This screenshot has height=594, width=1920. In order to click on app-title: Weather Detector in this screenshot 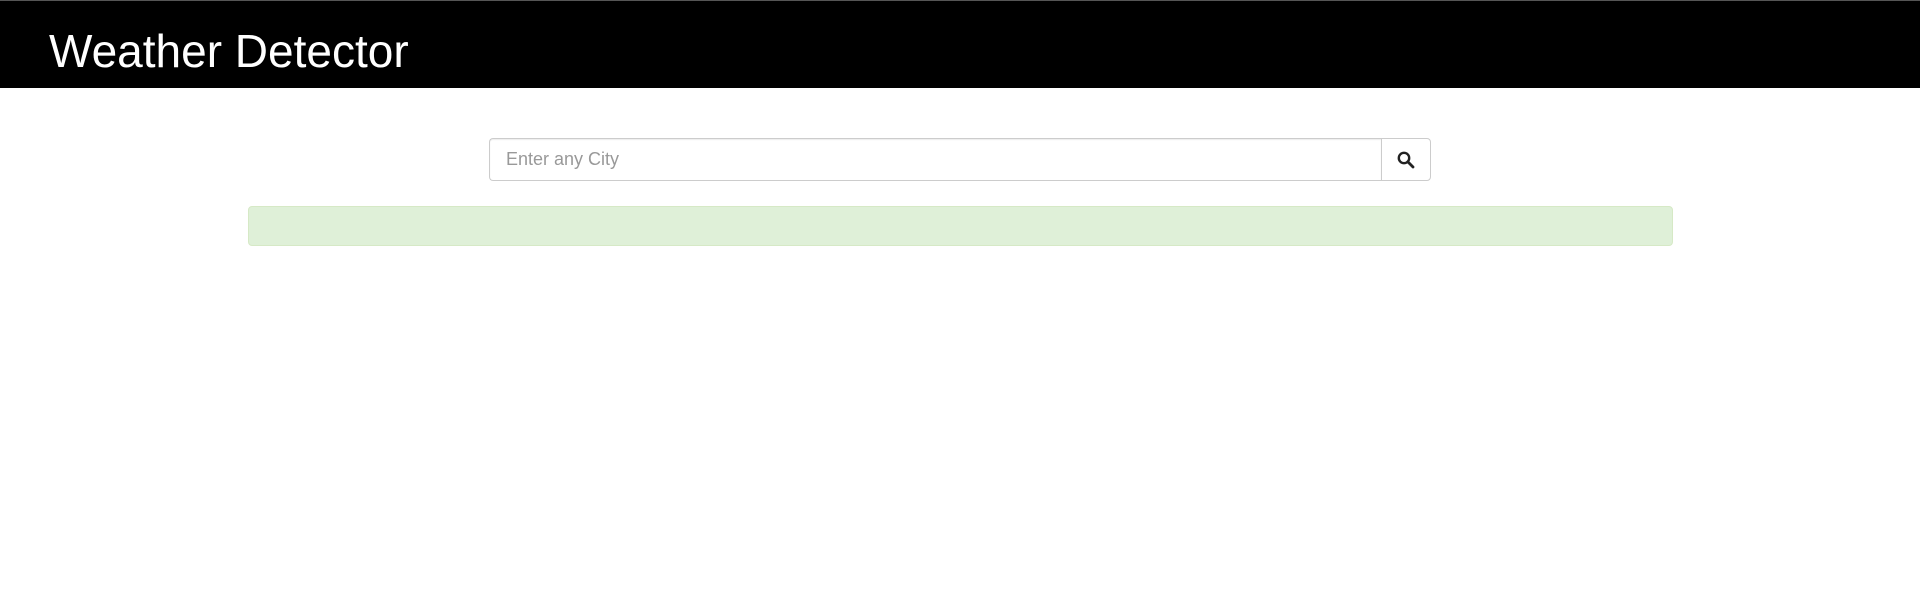, I will do `click(229, 51)`.